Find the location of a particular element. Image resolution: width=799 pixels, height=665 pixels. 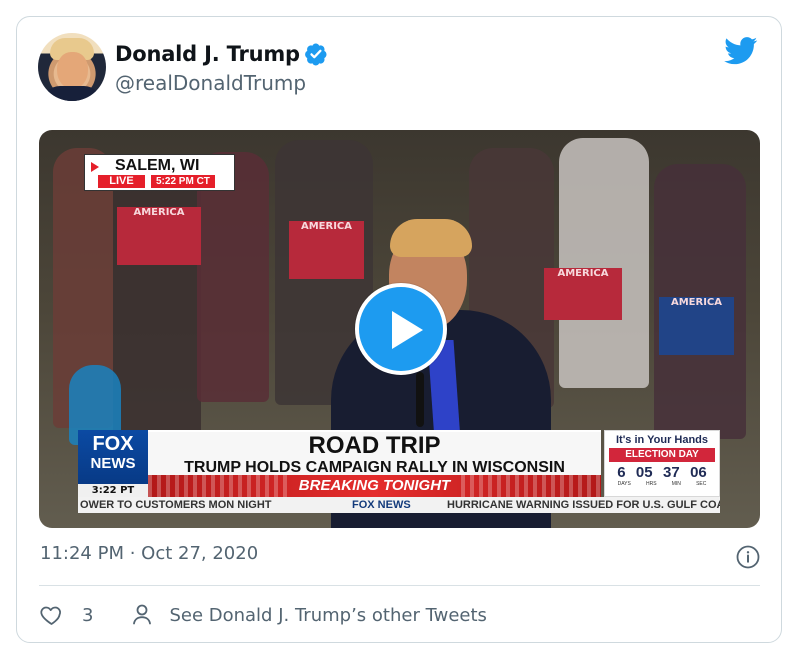

headline-title: ROAD TRIP is located at coordinates (374, 445).